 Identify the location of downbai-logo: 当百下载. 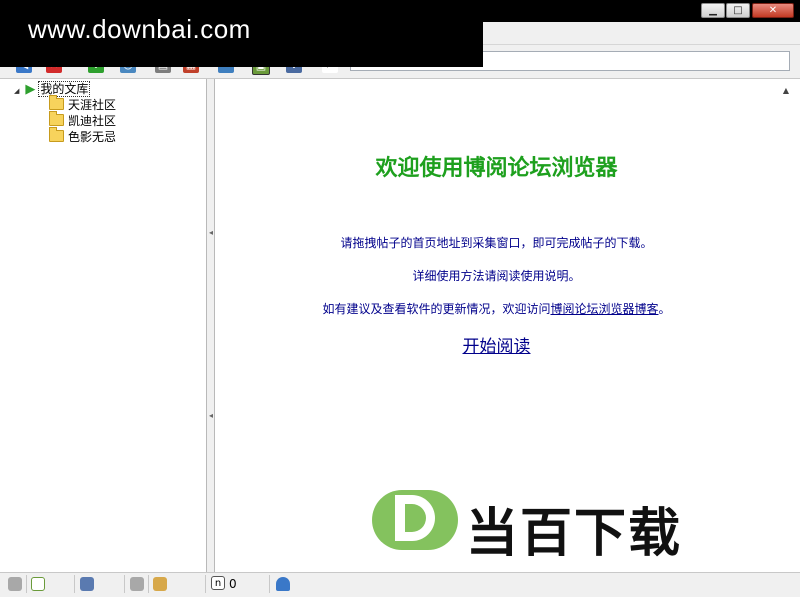
(562, 525).